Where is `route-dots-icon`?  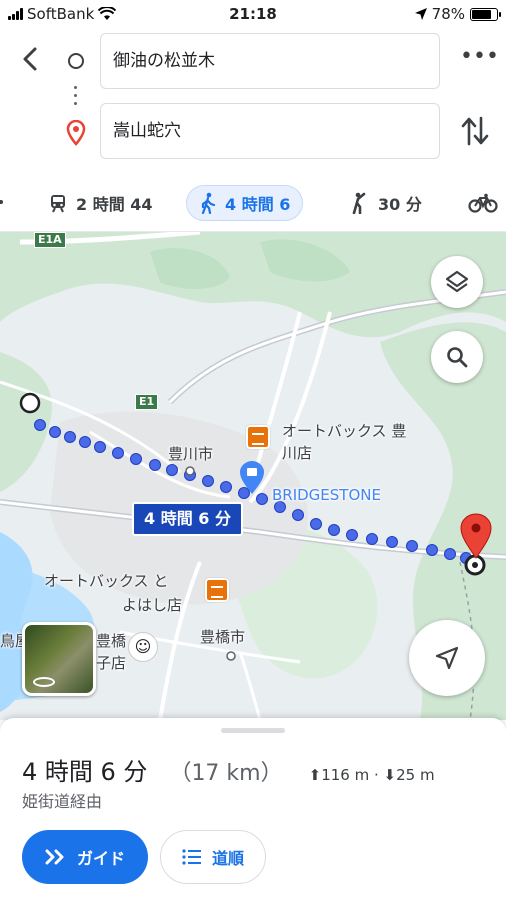
route-dots-icon is located at coordinates (76, 98).